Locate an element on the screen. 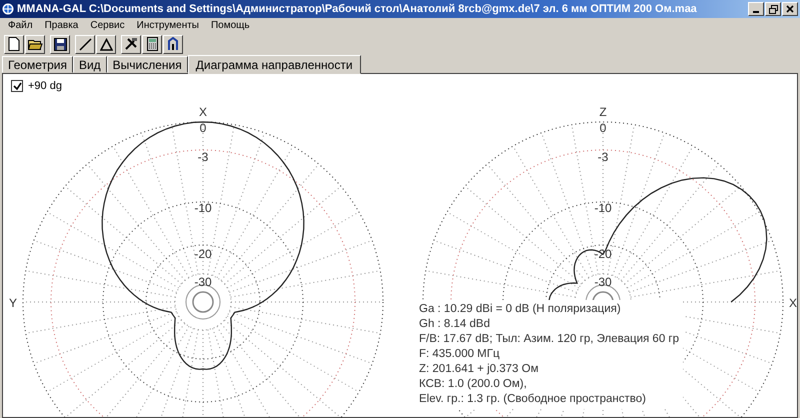 The height and width of the screenshot is (418, 800). folder-icon is located at coordinates (35, 44).